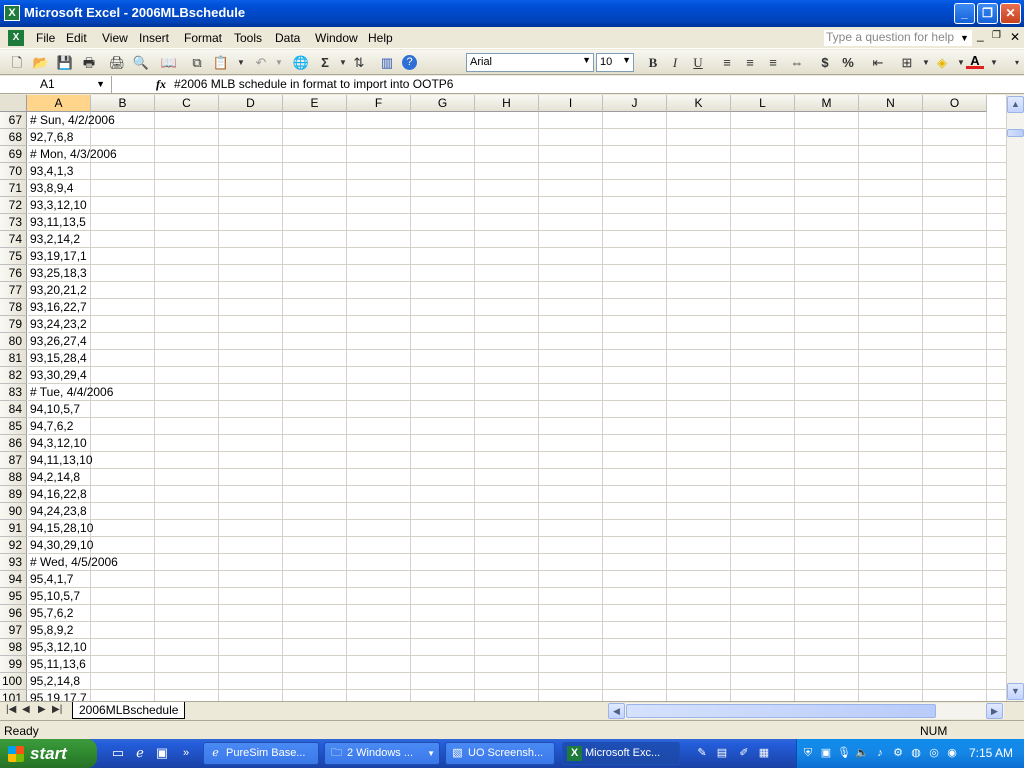 The image size is (1024, 768). What do you see at coordinates (41, 62) in the screenshot?
I see `open-icon: 📂` at bounding box center [41, 62].